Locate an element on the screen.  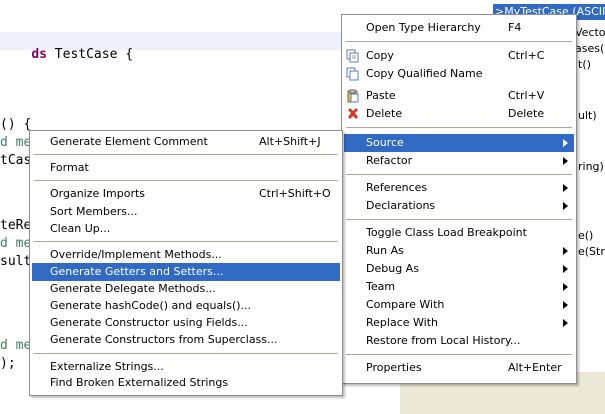
menu-item-delete: Delete Delete is located at coordinates (459, 114).